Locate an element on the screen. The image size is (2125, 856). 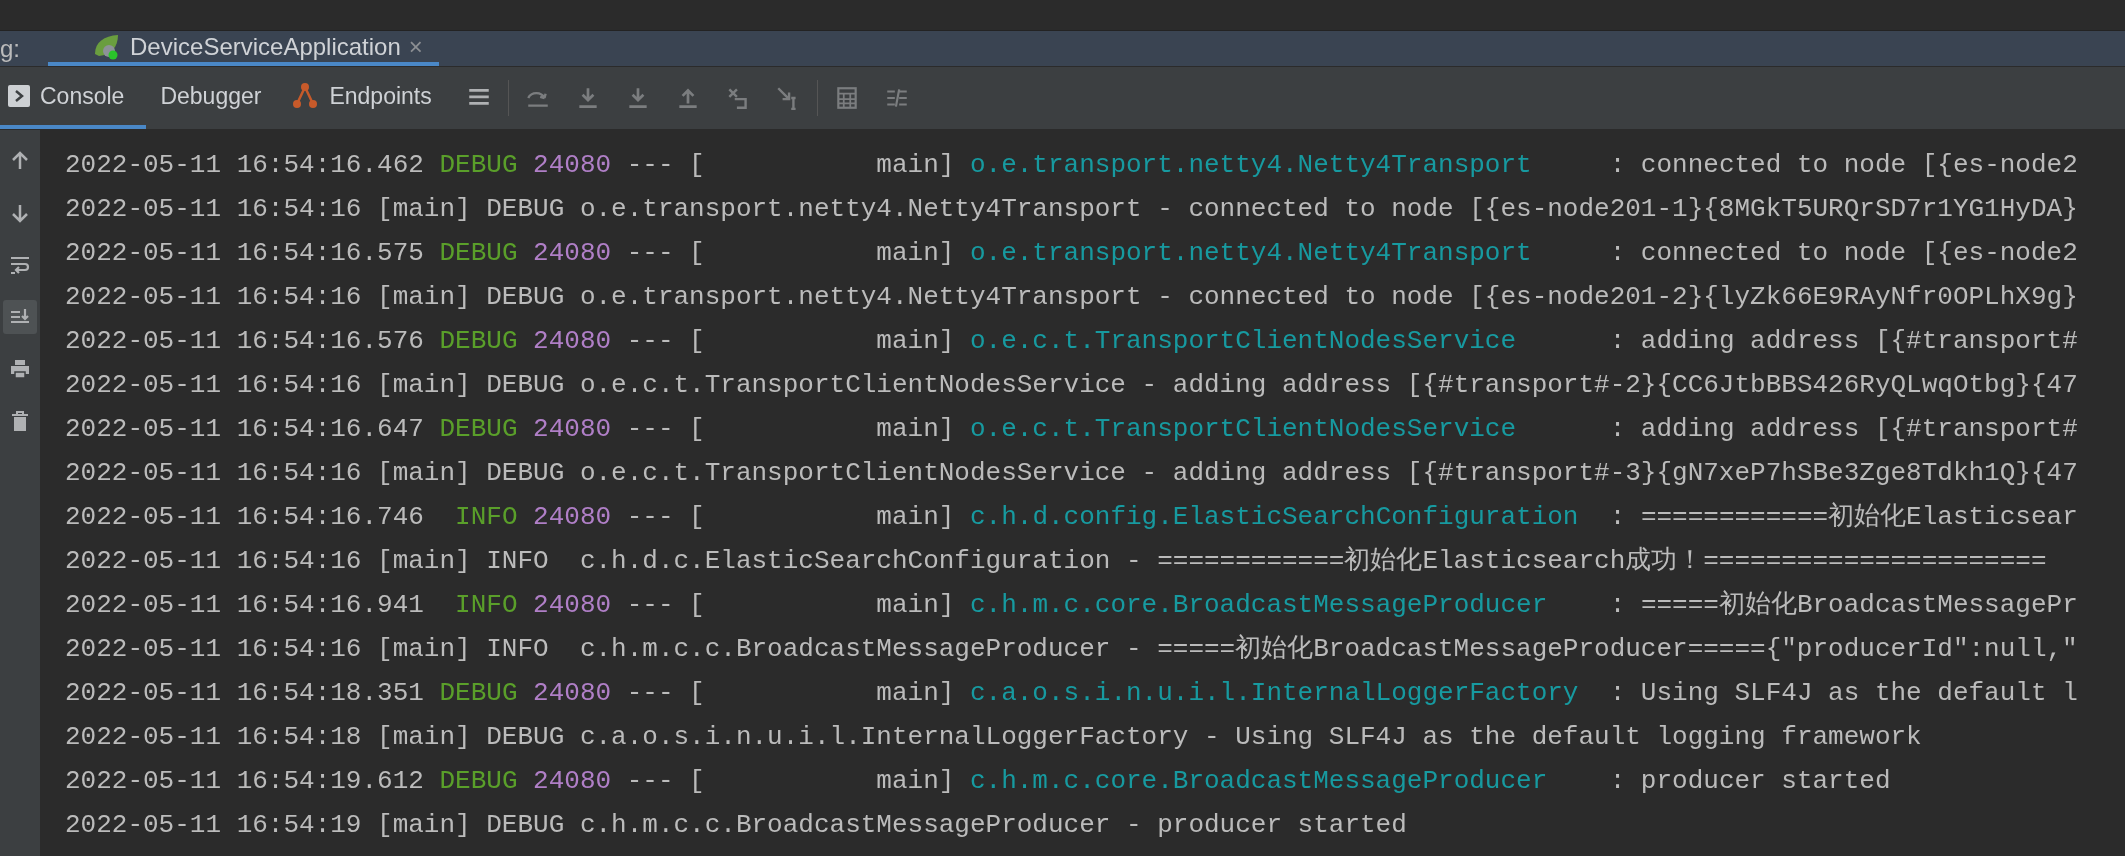
log-text: 2022-05-11 16:54:16.462 is located at coordinates (245, 165).